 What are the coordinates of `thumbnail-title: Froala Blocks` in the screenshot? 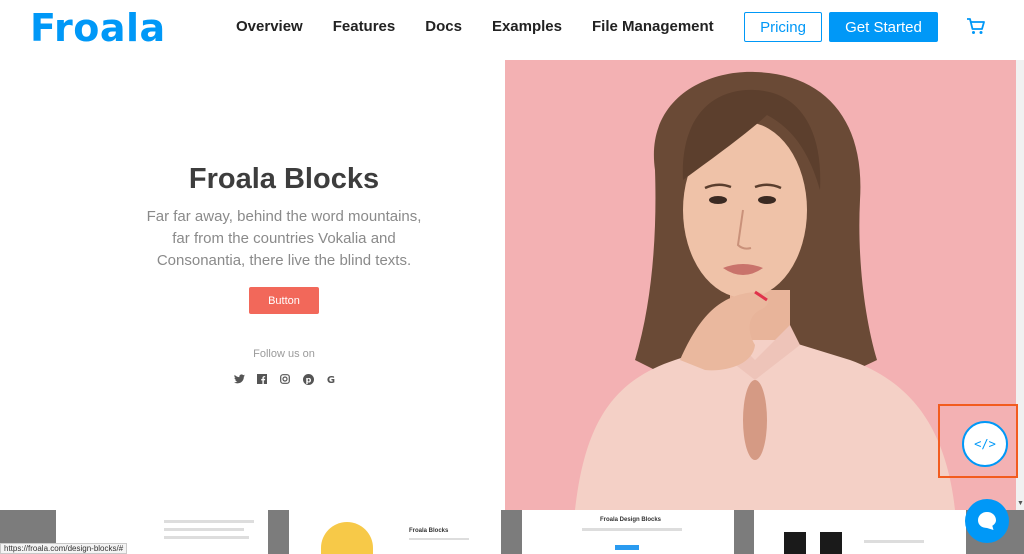 It's located at (429, 531).